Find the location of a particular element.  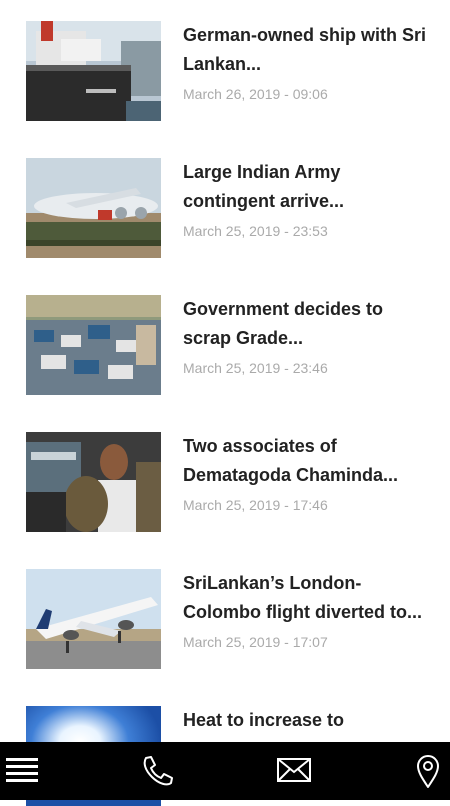

article-thumbnail-aircraft is located at coordinates (93, 208).